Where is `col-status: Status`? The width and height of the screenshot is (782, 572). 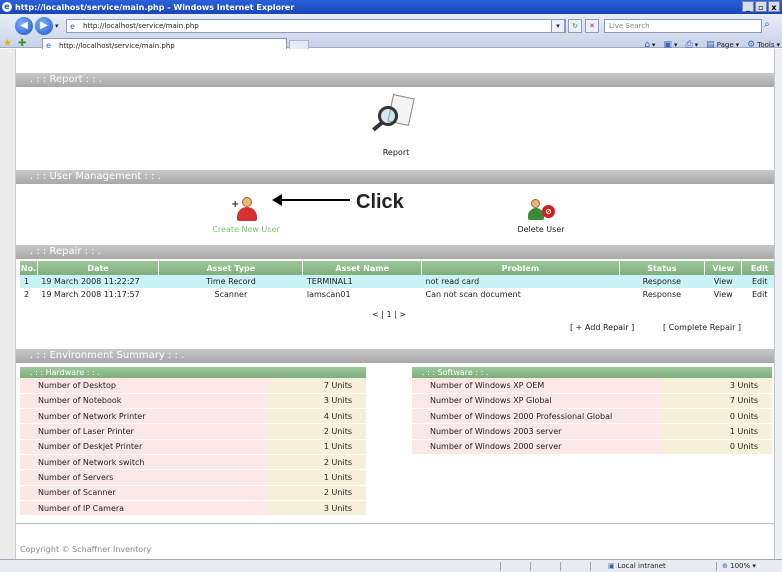
col-status: Status is located at coordinates (662, 268).